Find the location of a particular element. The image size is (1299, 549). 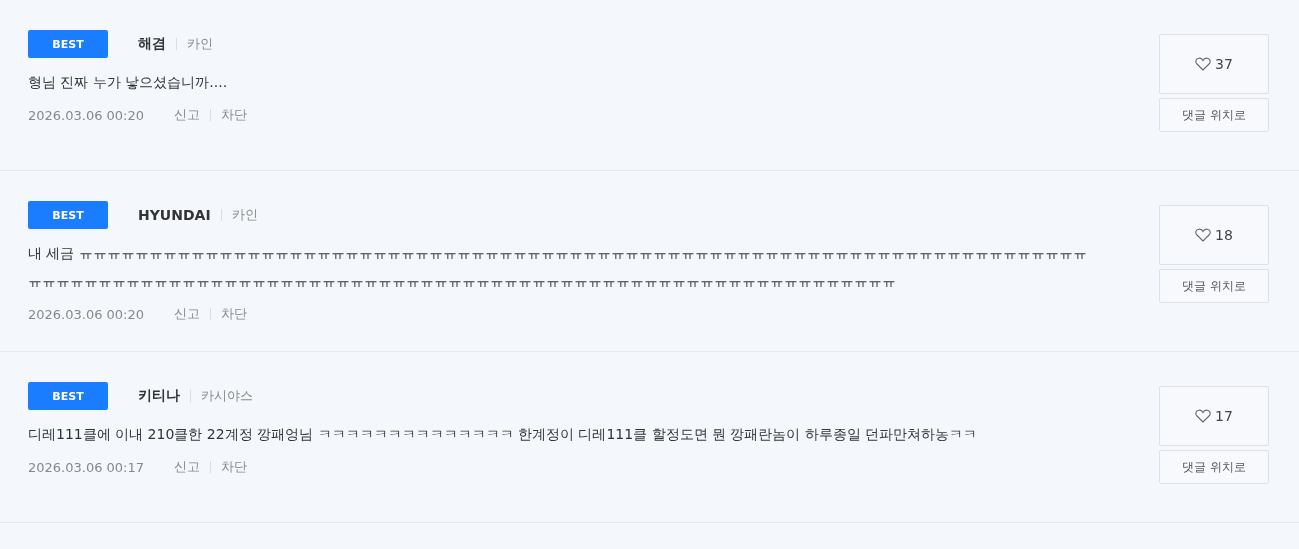

like-button: 18 is located at coordinates (1214, 235).